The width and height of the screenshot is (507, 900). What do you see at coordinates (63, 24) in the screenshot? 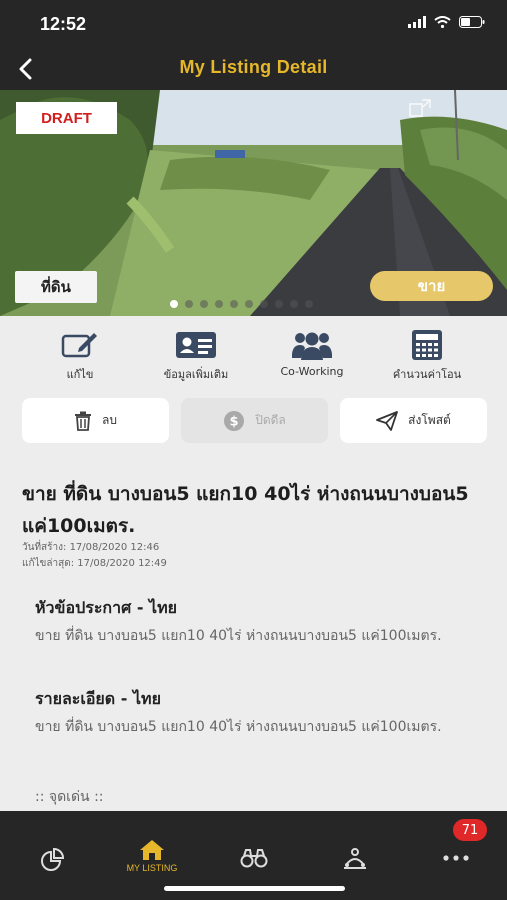
I see `status-time: 12:52` at bounding box center [63, 24].